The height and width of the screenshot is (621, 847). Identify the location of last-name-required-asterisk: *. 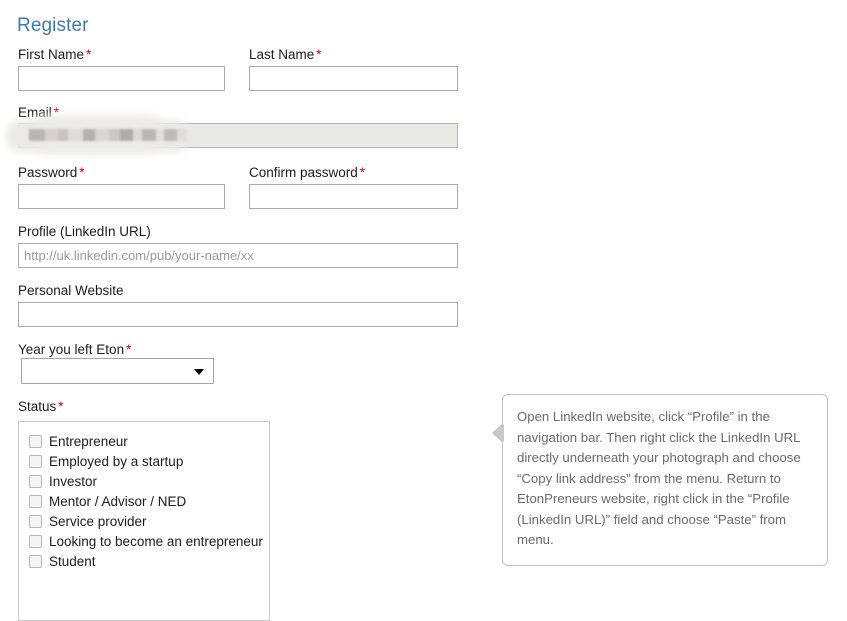
(319, 54).